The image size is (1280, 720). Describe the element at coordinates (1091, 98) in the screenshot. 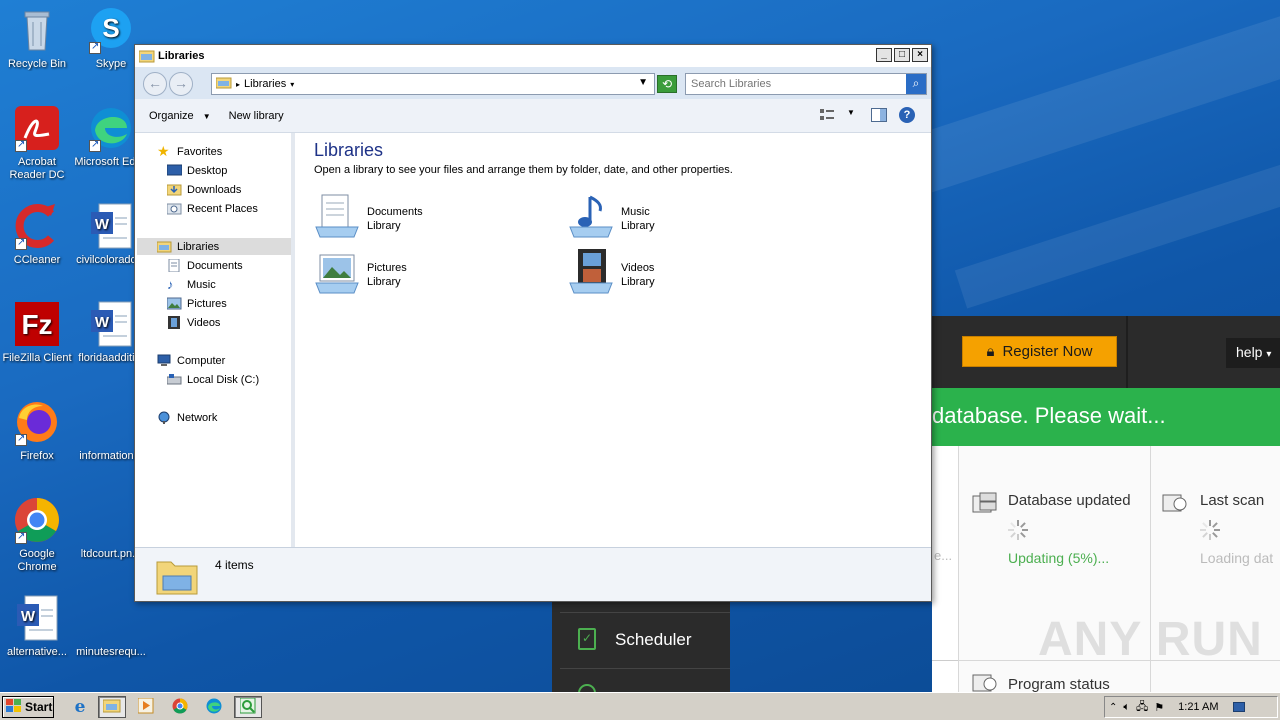

I see `wallpaper-decoration` at that location.